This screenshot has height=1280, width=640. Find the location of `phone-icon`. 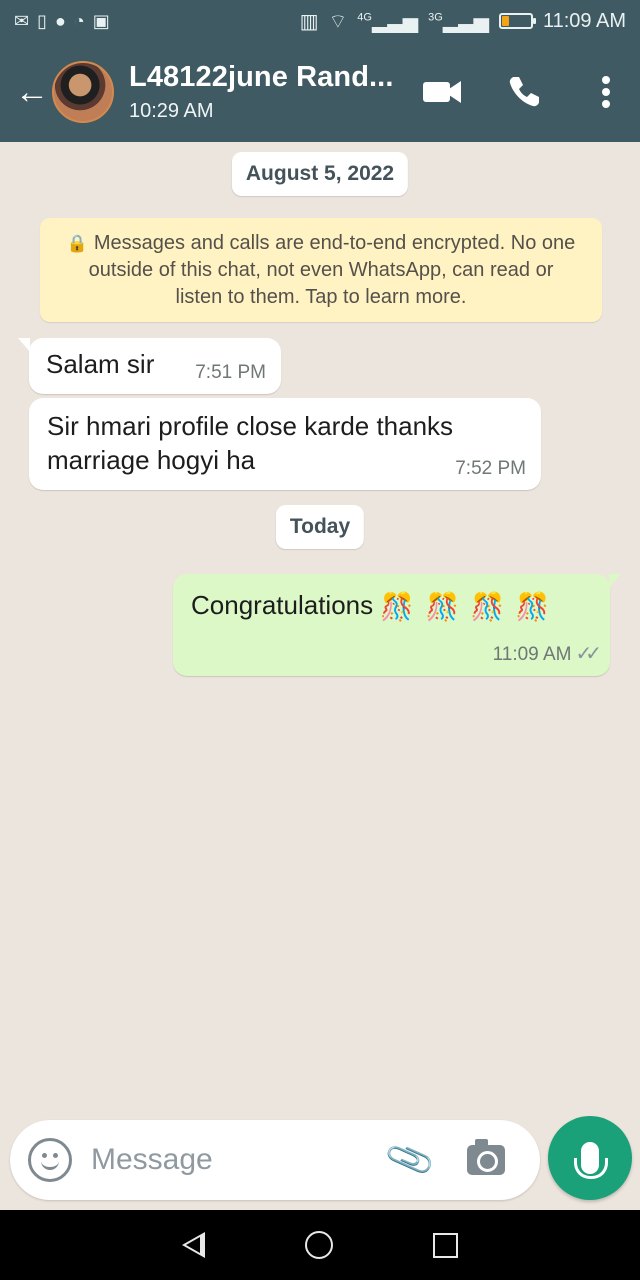

phone-icon is located at coordinates (524, 92).